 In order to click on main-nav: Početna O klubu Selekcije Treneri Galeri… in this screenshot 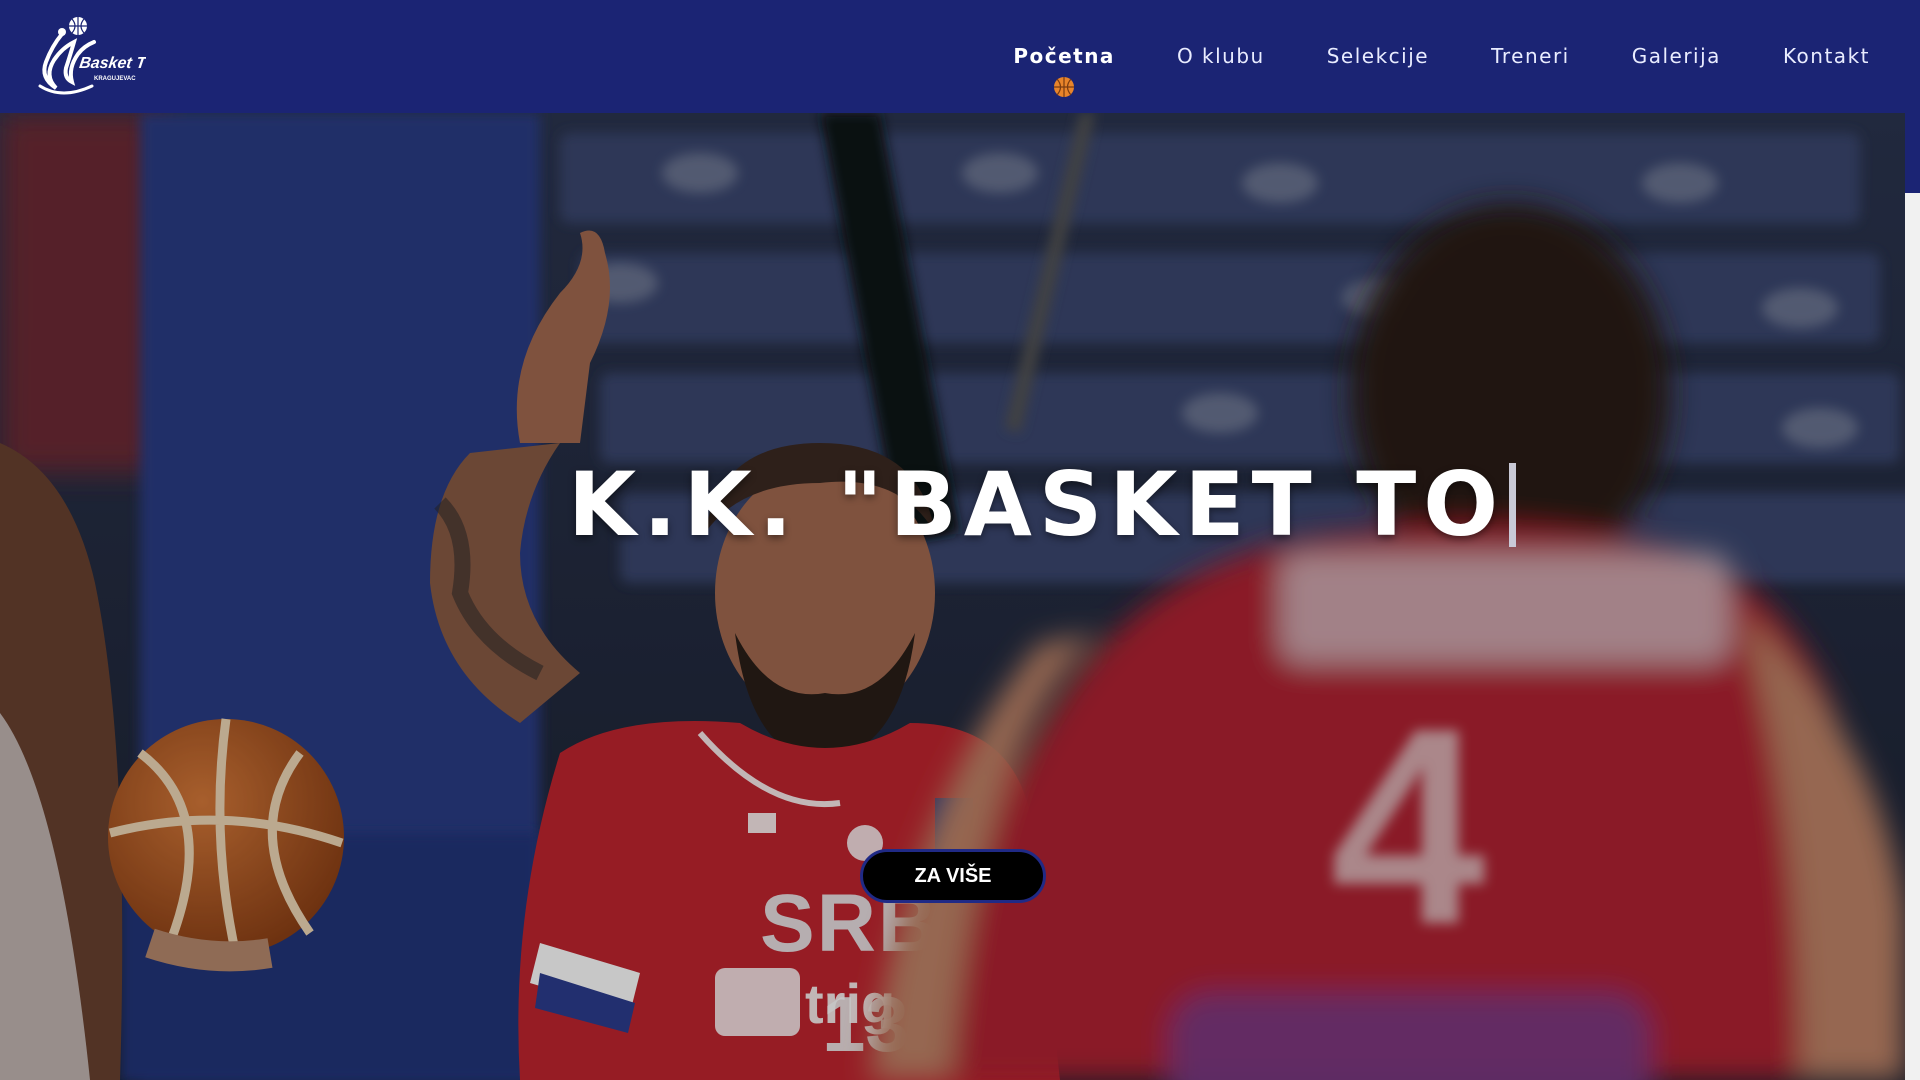, I will do `click(1410, 56)`.